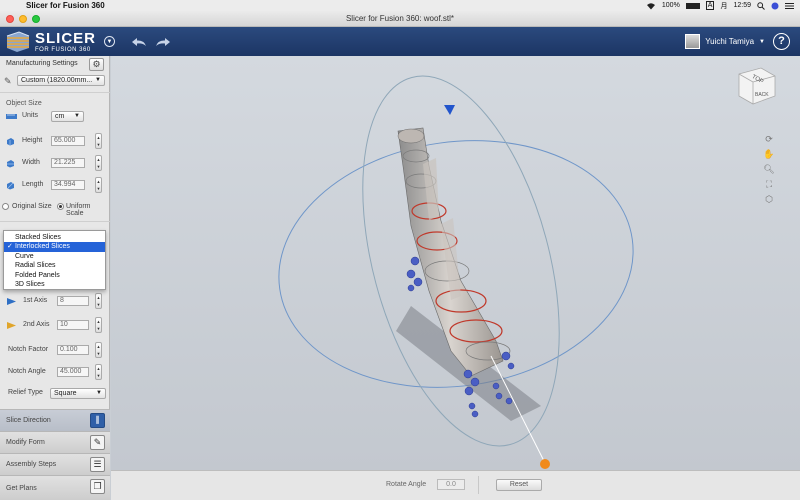 The image size is (800, 500). Describe the element at coordinates (769, 199) in the screenshot. I see `perspective-cube-icon: ⬡` at that location.